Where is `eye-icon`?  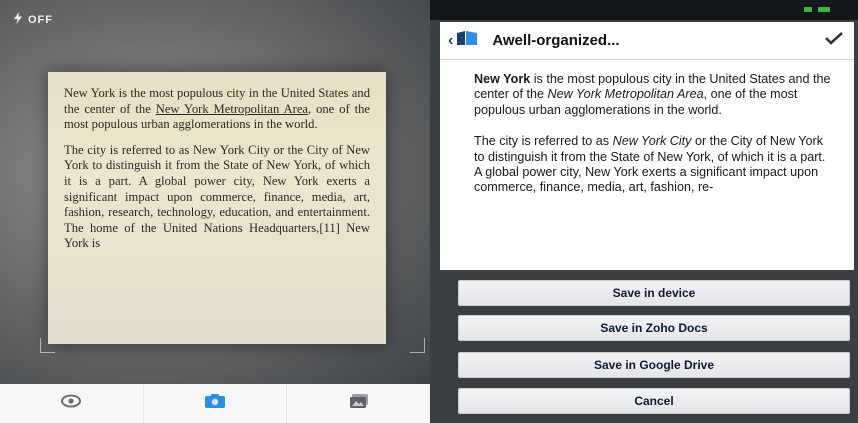 eye-icon is located at coordinates (71, 403).